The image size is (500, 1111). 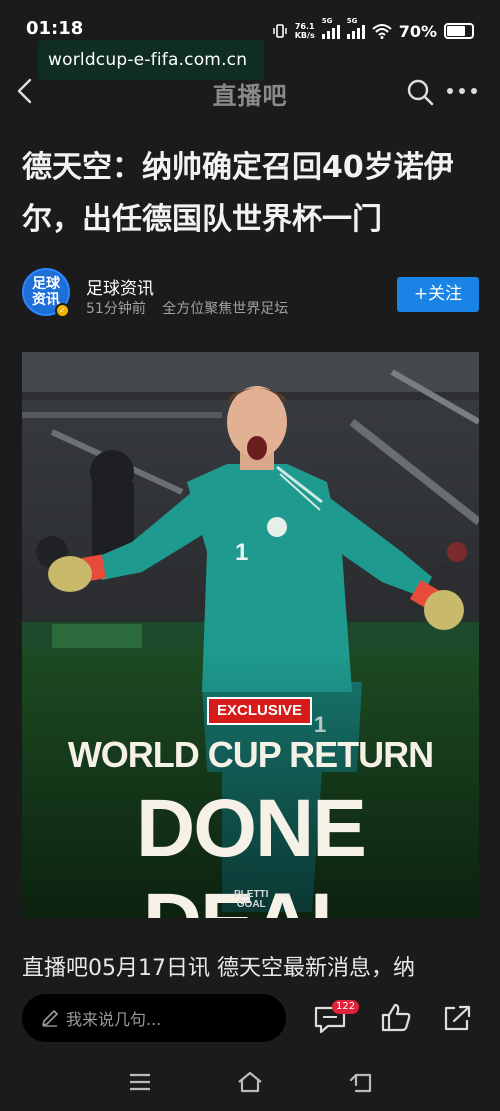 What do you see at coordinates (151, 60) in the screenshot?
I see `watermark-url: worldcup-e-fifa.com.cn` at bounding box center [151, 60].